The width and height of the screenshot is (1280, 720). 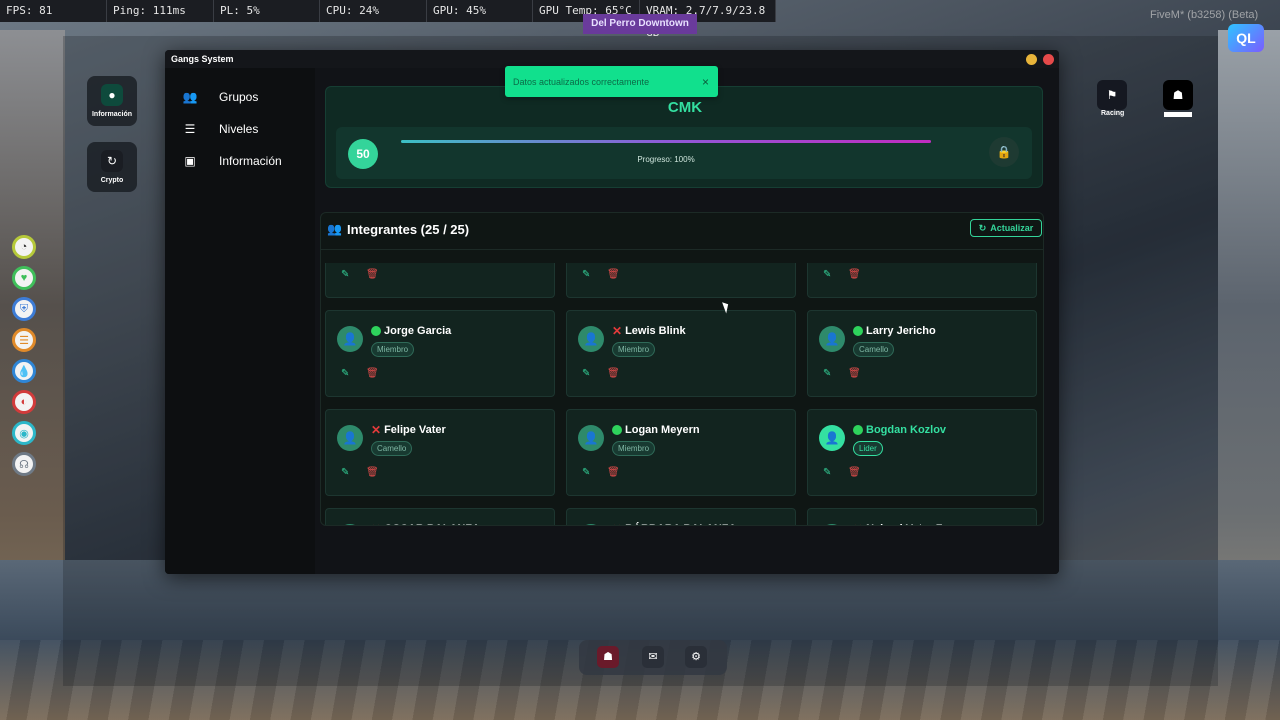 What do you see at coordinates (363, 154) in the screenshot?
I see `level-badge: 50` at bounding box center [363, 154].